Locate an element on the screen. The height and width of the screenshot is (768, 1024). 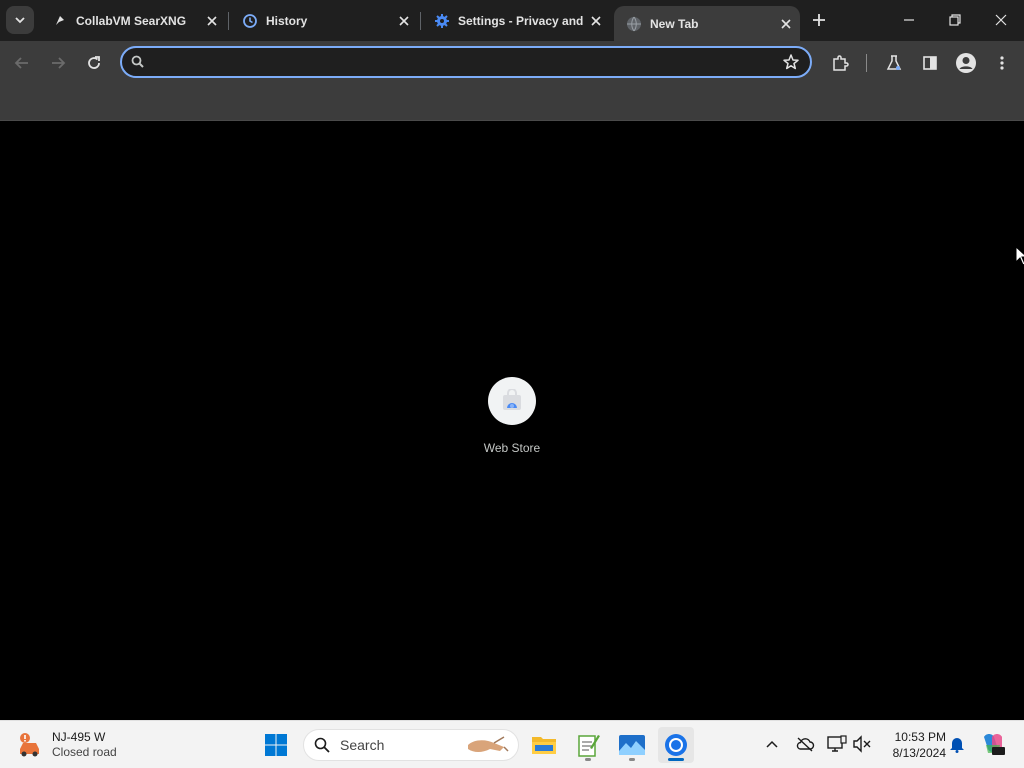
more-vert-icon is located at coordinates (1002, 63).